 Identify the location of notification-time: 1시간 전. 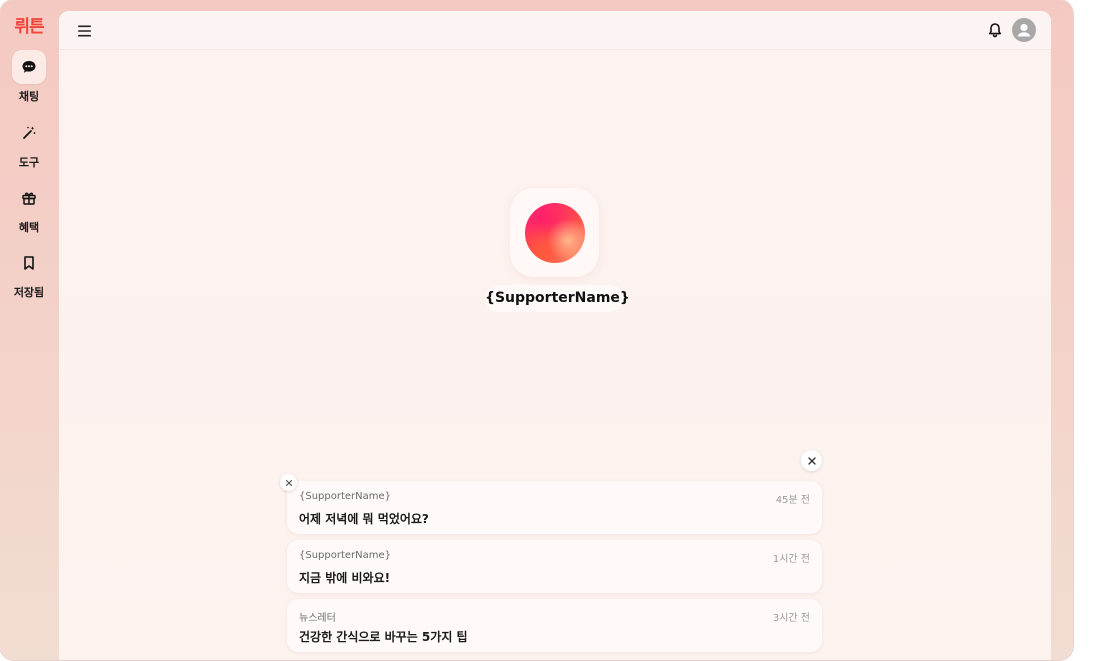
(791, 559).